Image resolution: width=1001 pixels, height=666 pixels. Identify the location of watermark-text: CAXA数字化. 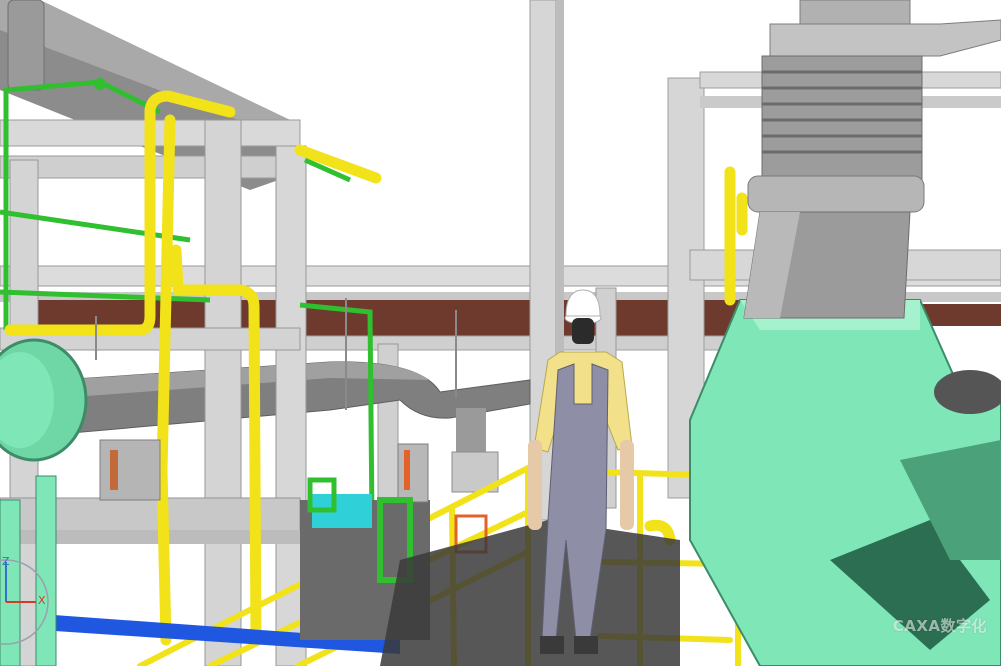
(939, 626).